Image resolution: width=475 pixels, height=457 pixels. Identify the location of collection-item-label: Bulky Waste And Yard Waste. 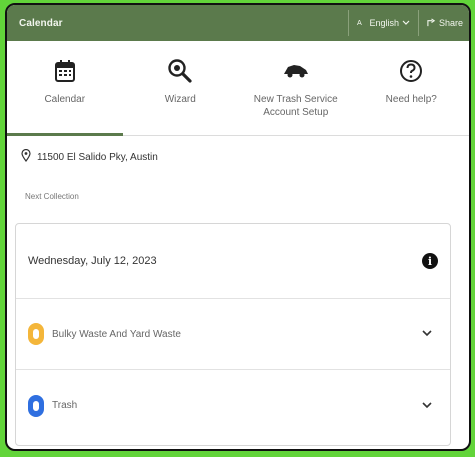
(116, 334).